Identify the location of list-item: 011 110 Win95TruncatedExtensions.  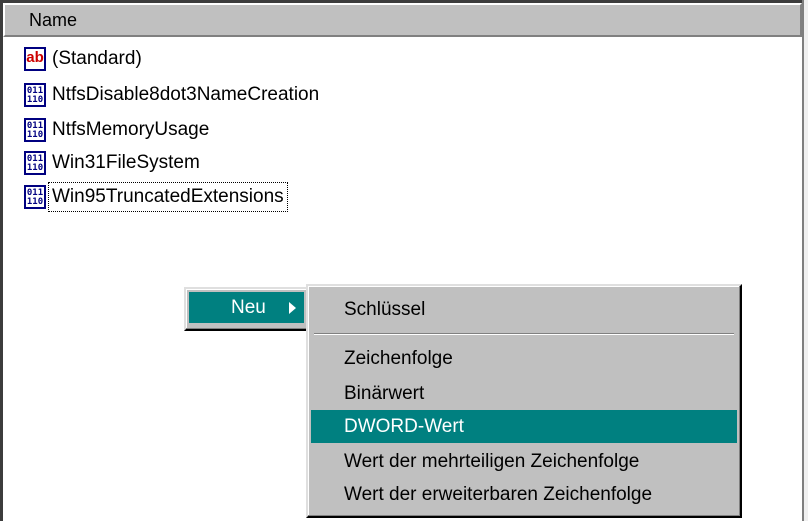
(156, 197).